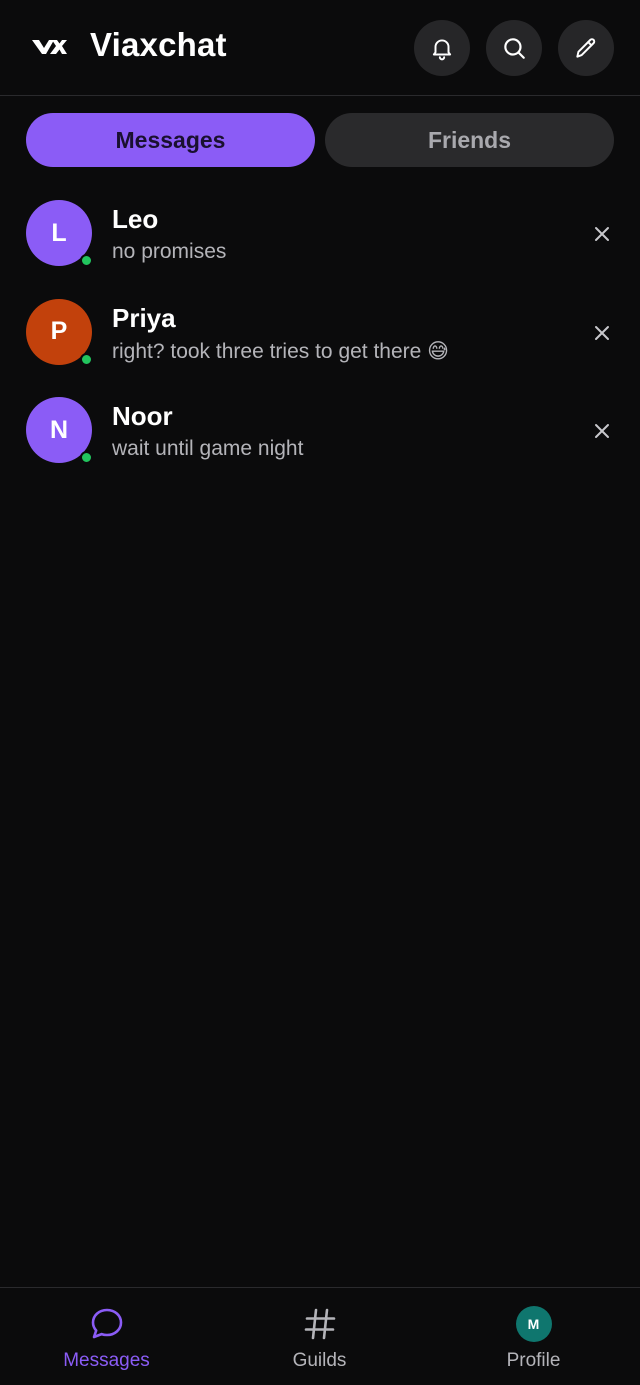 The width and height of the screenshot is (640, 1385). I want to click on search-icon, so click(514, 48).